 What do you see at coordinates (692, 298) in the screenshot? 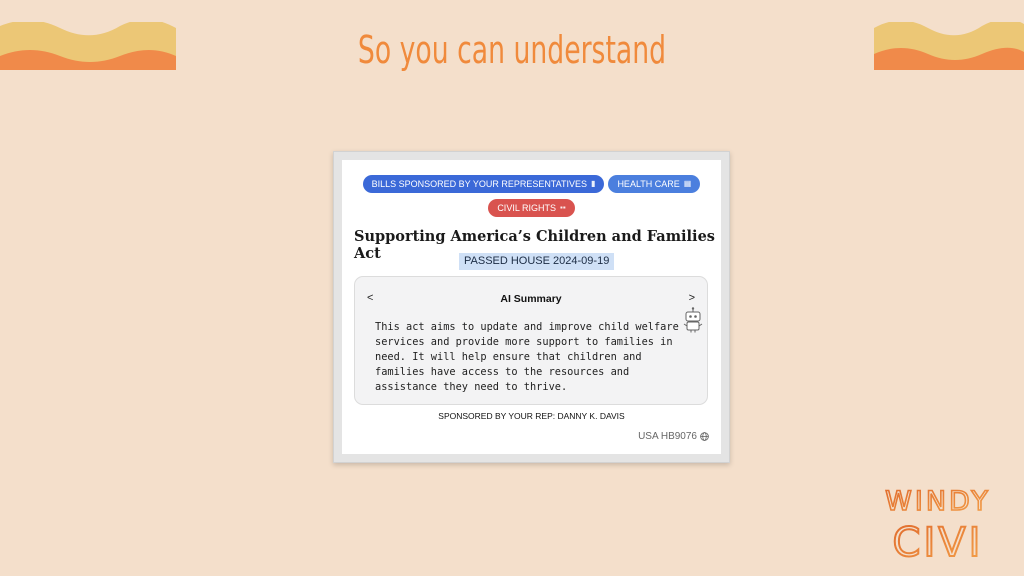
I see `next-button: >` at bounding box center [692, 298].